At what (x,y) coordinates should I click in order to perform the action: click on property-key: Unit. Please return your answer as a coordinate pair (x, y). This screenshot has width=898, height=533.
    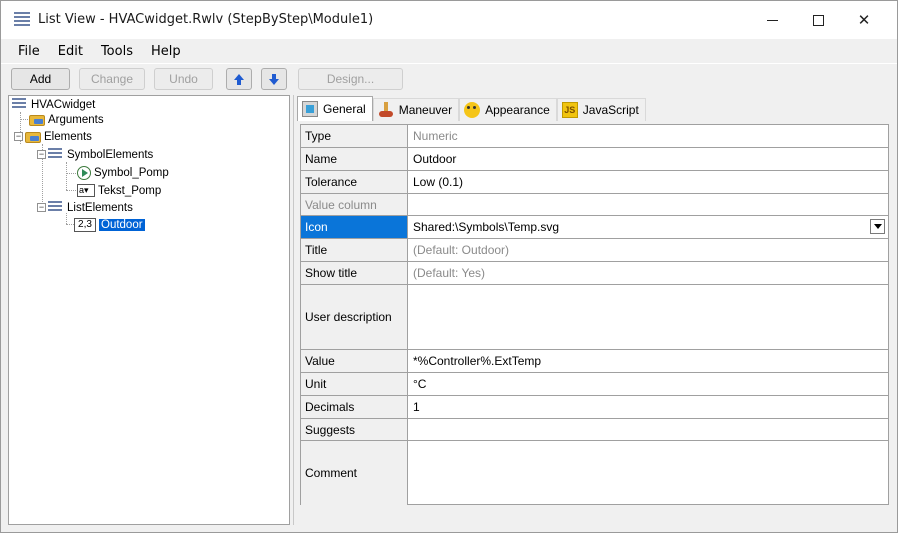
    Looking at the image, I should click on (354, 384).